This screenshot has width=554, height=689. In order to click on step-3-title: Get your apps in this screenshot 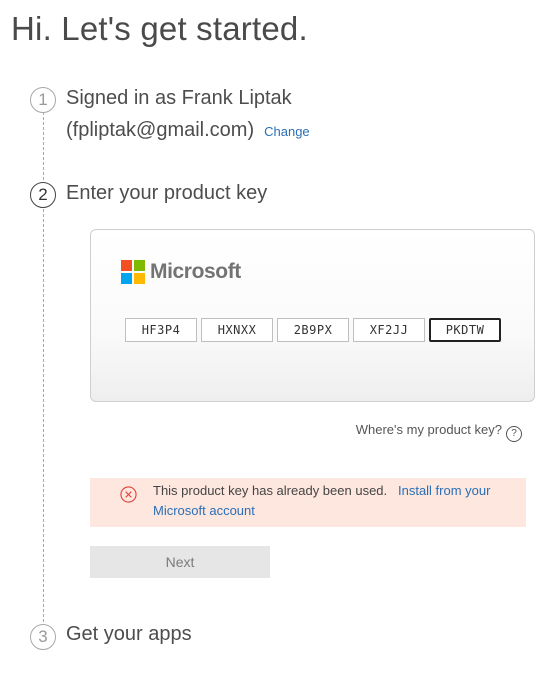, I will do `click(129, 634)`.